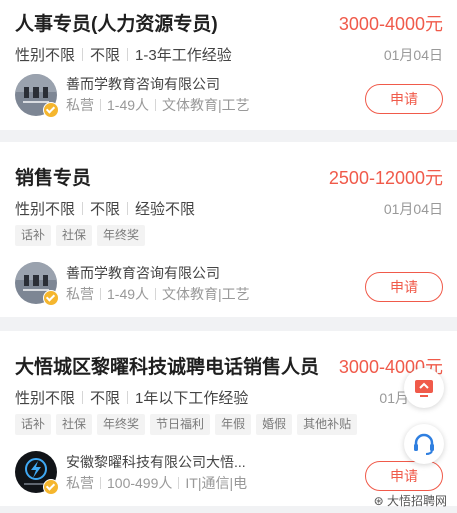 The image size is (457, 513). What do you see at coordinates (167, 367) in the screenshot?
I see `job-title: 大悟城区黎曜科技诚聘电话销售人员` at bounding box center [167, 367].